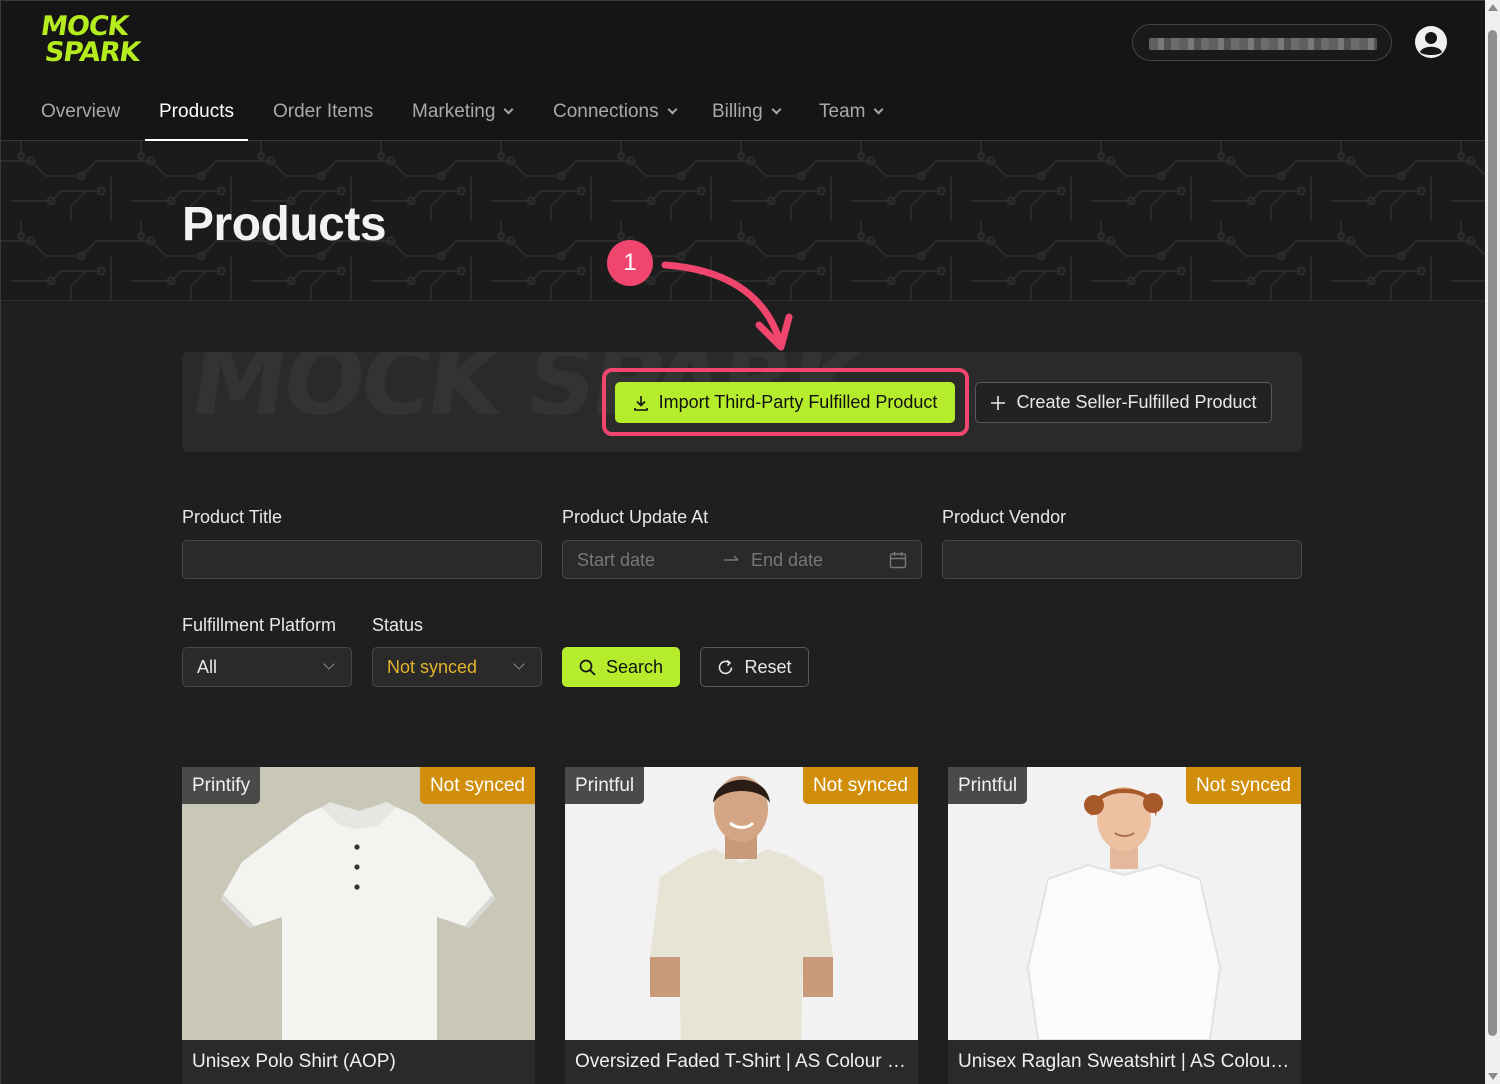 Image resolution: width=1500 pixels, height=1084 pixels. I want to click on nav-overview: Overview, so click(80, 114).